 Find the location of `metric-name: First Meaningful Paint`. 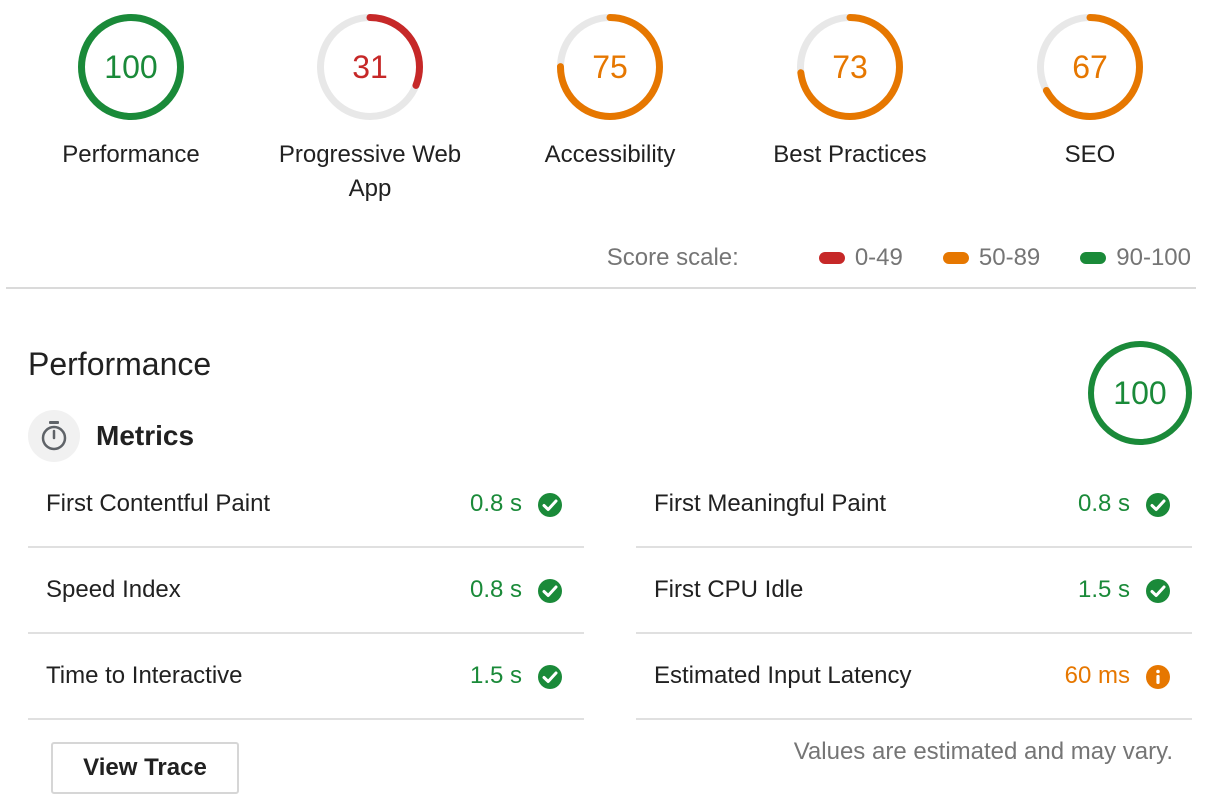

metric-name: First Meaningful Paint is located at coordinates (770, 503).